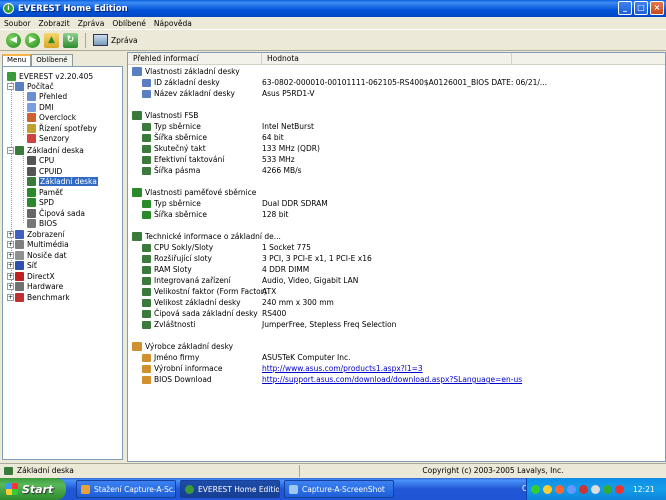 The image size is (666, 500). Describe the element at coordinates (396, 115) in the screenshot. I see `section-header: Vlastnosti FSB` at that location.